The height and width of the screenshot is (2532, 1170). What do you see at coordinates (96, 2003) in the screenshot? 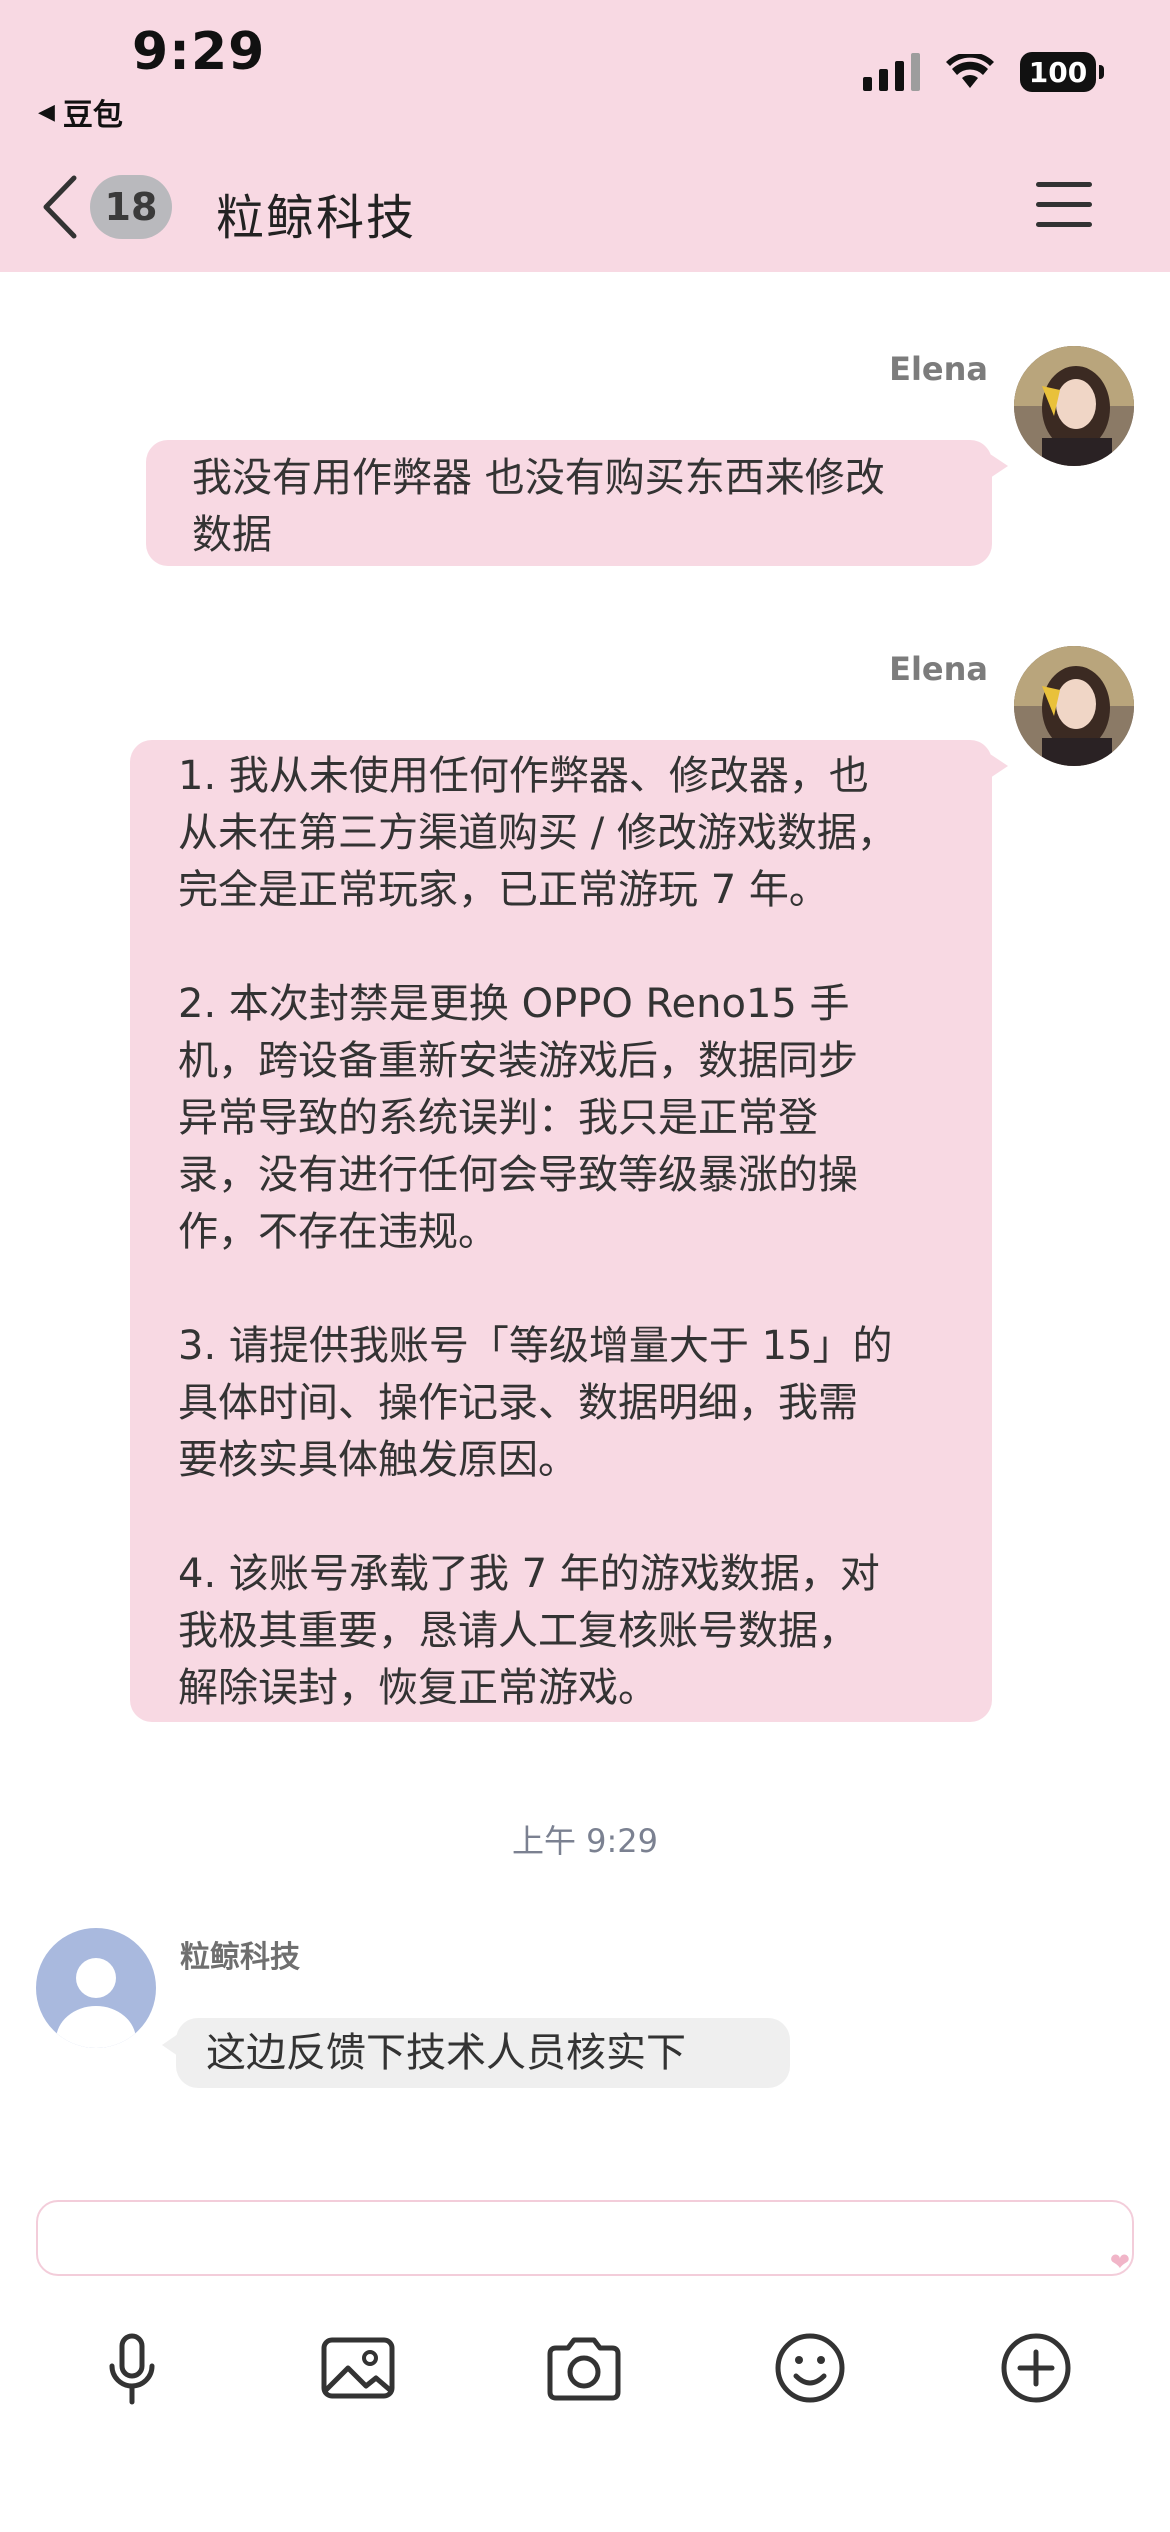
I see `default-person-icon` at bounding box center [96, 2003].